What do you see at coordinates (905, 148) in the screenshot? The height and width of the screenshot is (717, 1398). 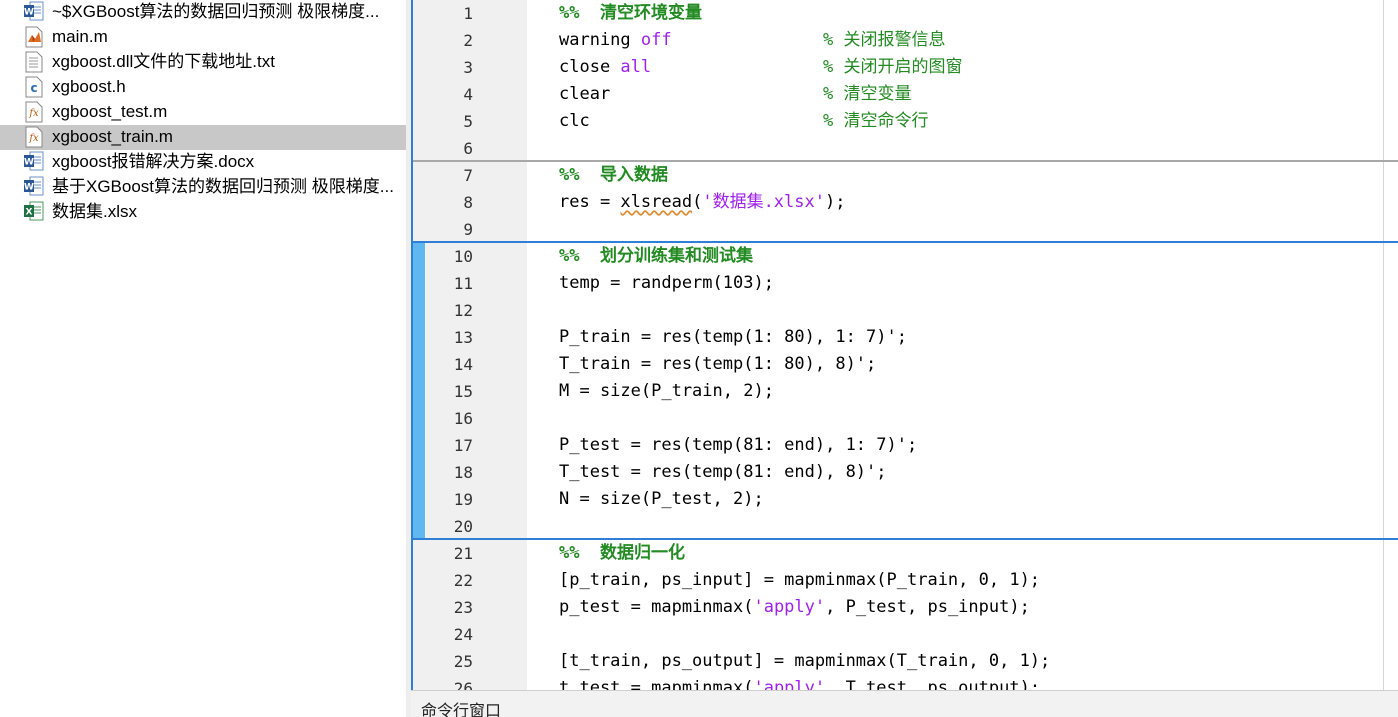 I see `code-line: 6` at bounding box center [905, 148].